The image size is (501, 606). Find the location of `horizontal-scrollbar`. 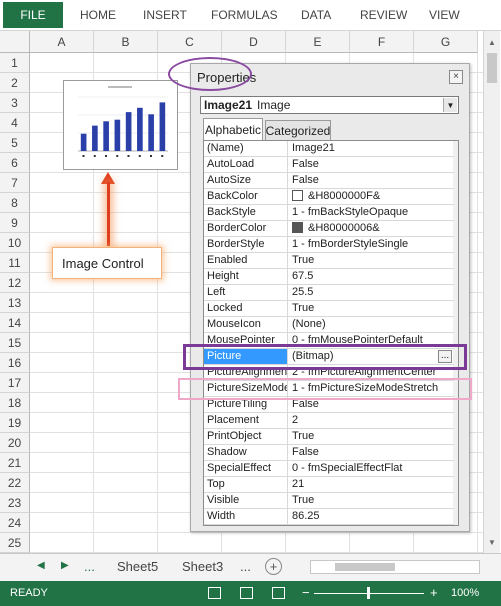

horizontal-scrollbar is located at coordinates (395, 567).